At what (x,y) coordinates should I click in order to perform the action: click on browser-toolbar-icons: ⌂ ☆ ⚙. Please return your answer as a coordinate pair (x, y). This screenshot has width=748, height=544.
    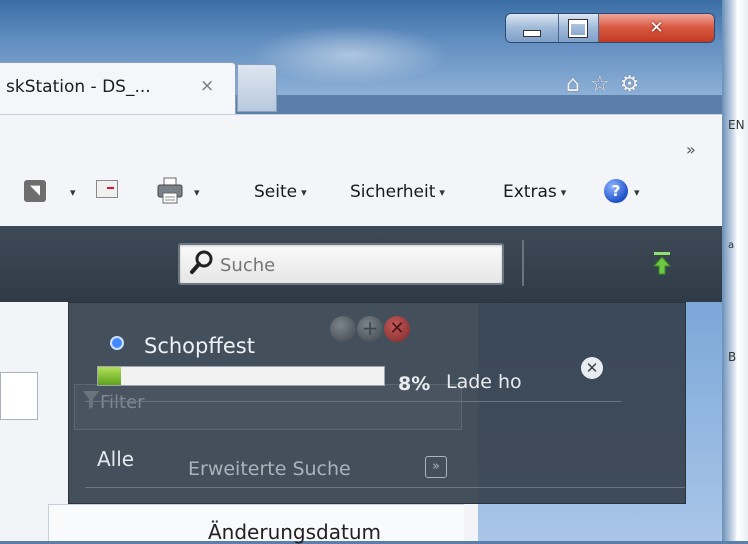
    Looking at the image, I should click on (602, 84).